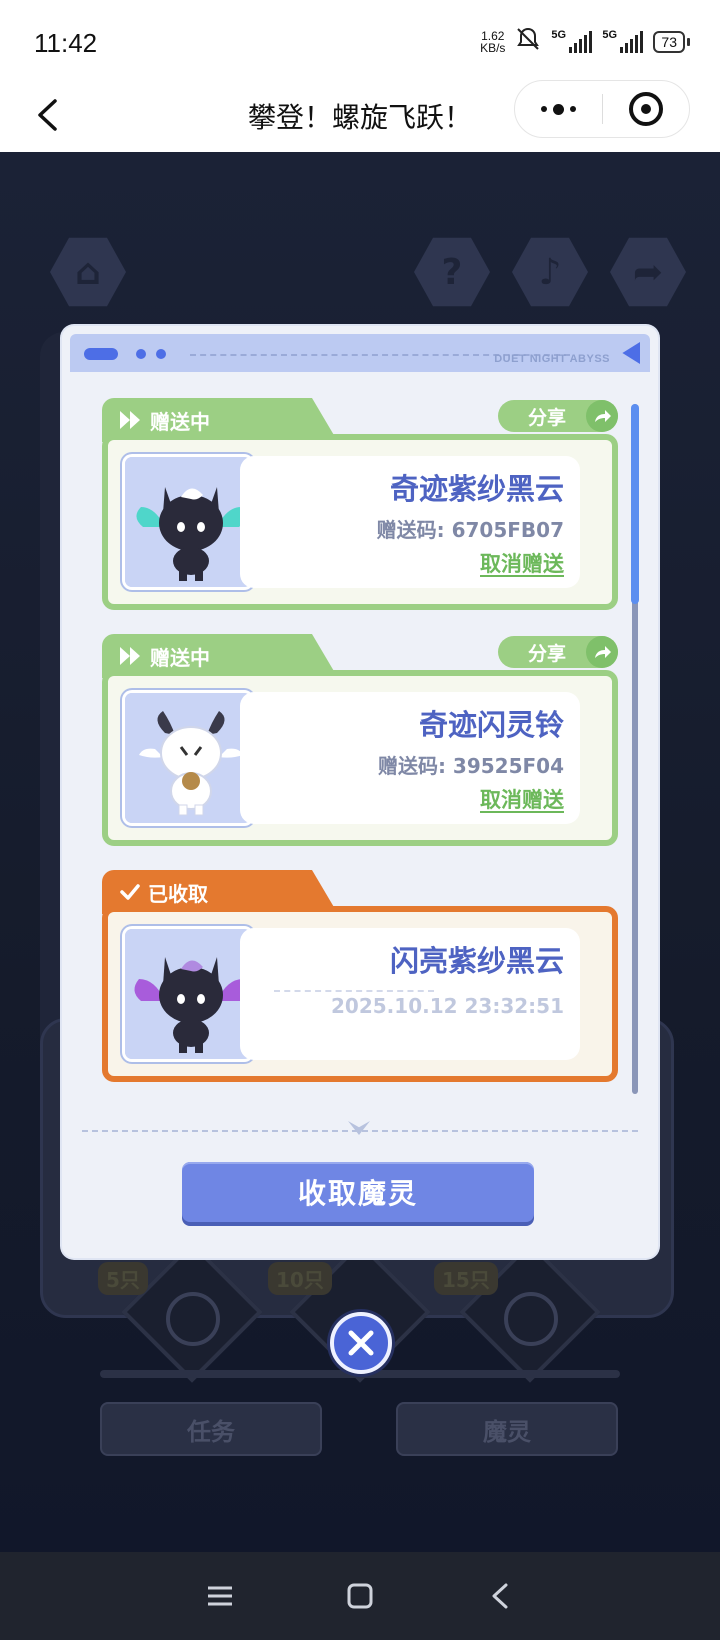 The height and width of the screenshot is (1640, 720). I want to click on close-miniprogram-button, so click(646, 109).